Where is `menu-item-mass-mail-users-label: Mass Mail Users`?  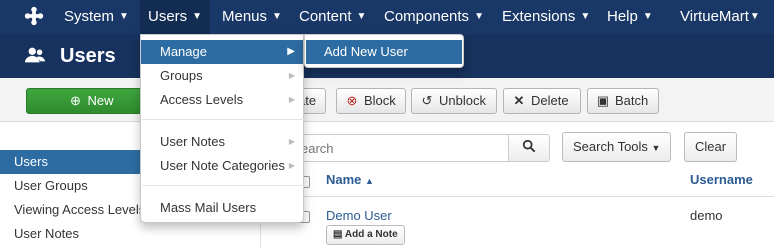 menu-item-mass-mail-users-label: Mass Mail Users is located at coordinates (208, 207).